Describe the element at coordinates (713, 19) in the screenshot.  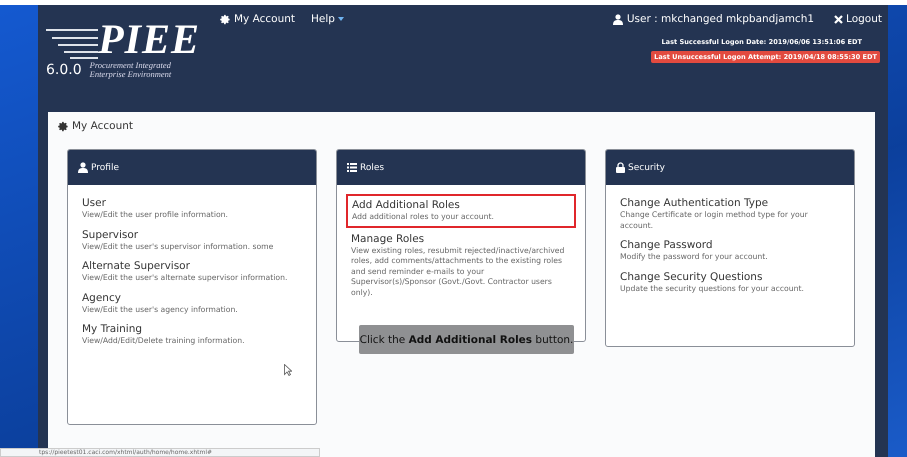
I see `user-label: User : mkchanged mkpbandjamch1` at that location.